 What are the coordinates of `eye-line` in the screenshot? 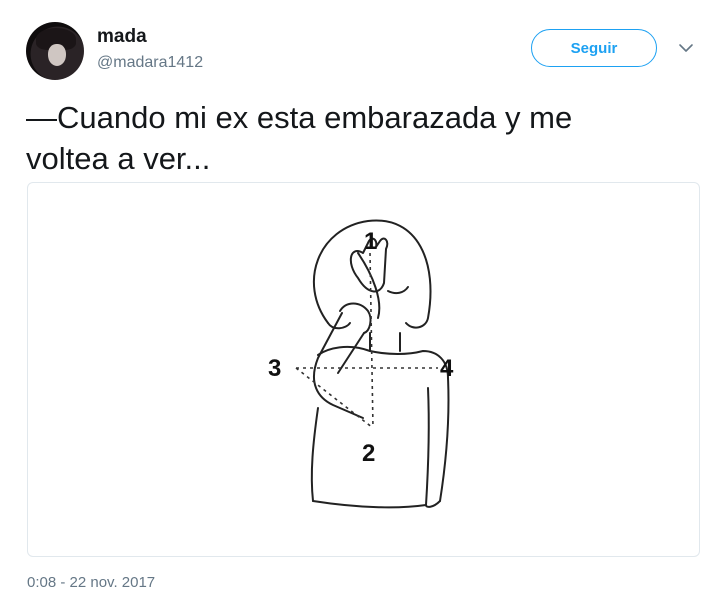 It's located at (398, 290).